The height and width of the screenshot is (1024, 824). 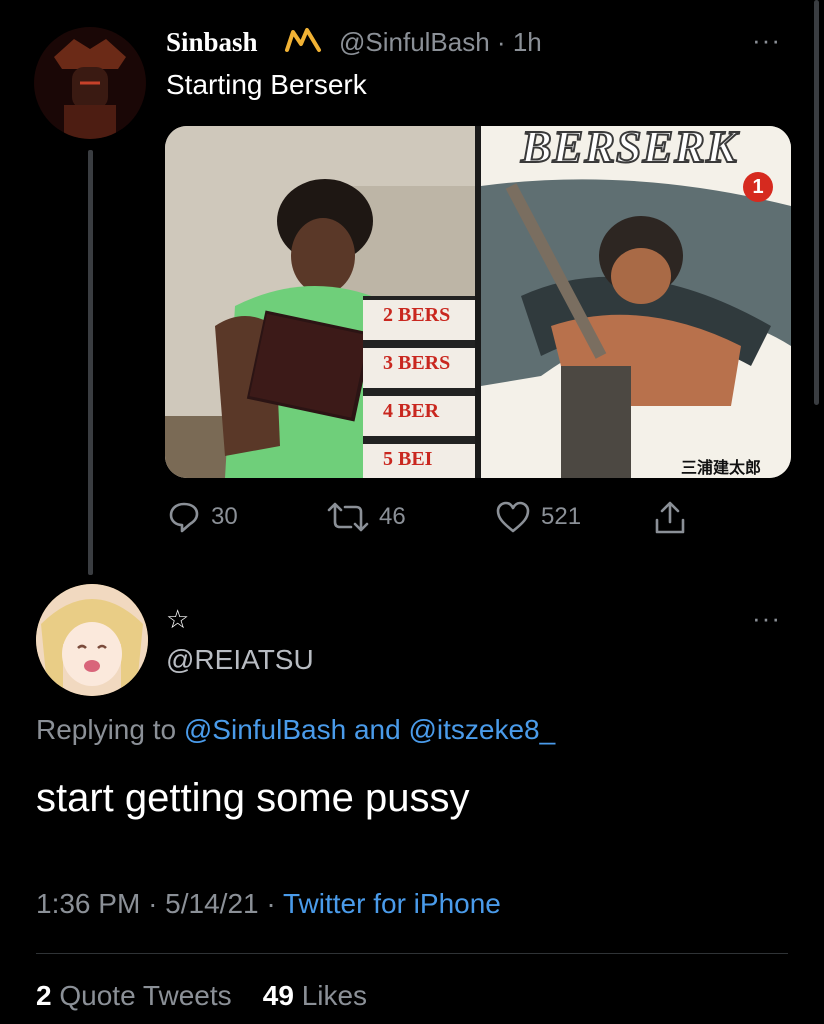 What do you see at coordinates (320, 302) in the screenshot?
I see `media-photo-reader: 2 BERS 3 BERS 4 BER 5 BEI` at bounding box center [320, 302].